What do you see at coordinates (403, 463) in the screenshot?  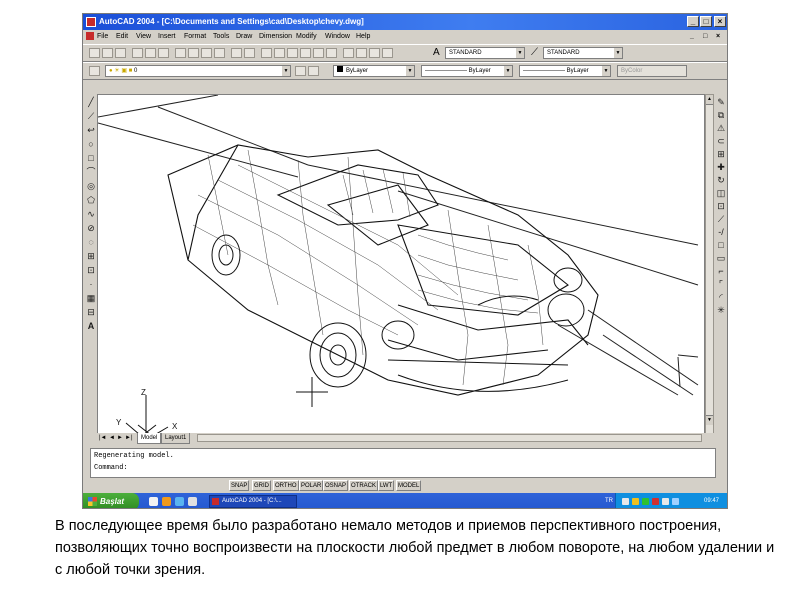 I see `command-window: Regenerating model. Command:` at bounding box center [403, 463].